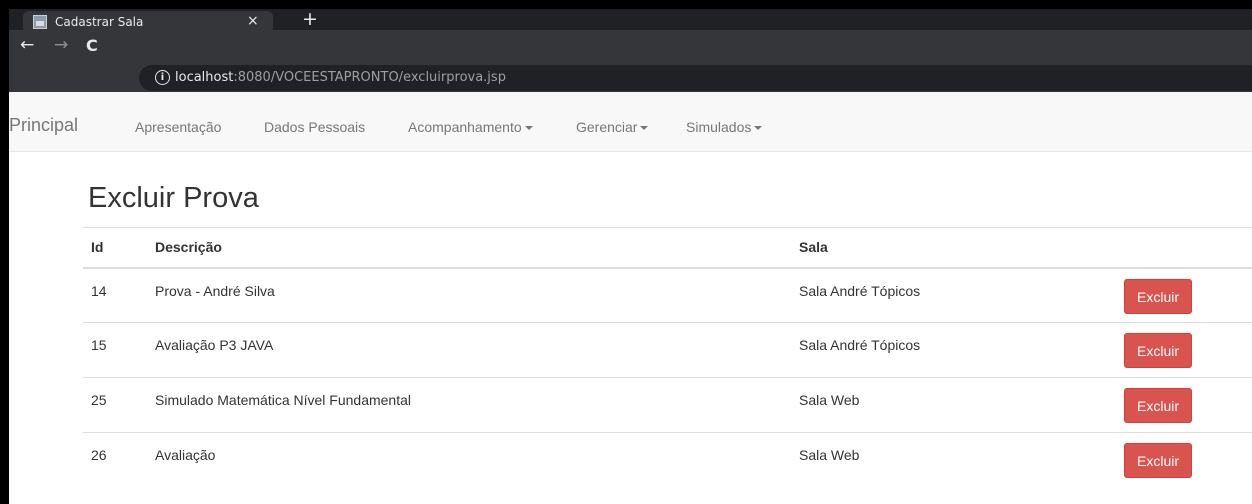 This screenshot has width=1252, height=504. What do you see at coordinates (185, 455) in the screenshot?
I see `cell-descricao: Avaliação` at bounding box center [185, 455].